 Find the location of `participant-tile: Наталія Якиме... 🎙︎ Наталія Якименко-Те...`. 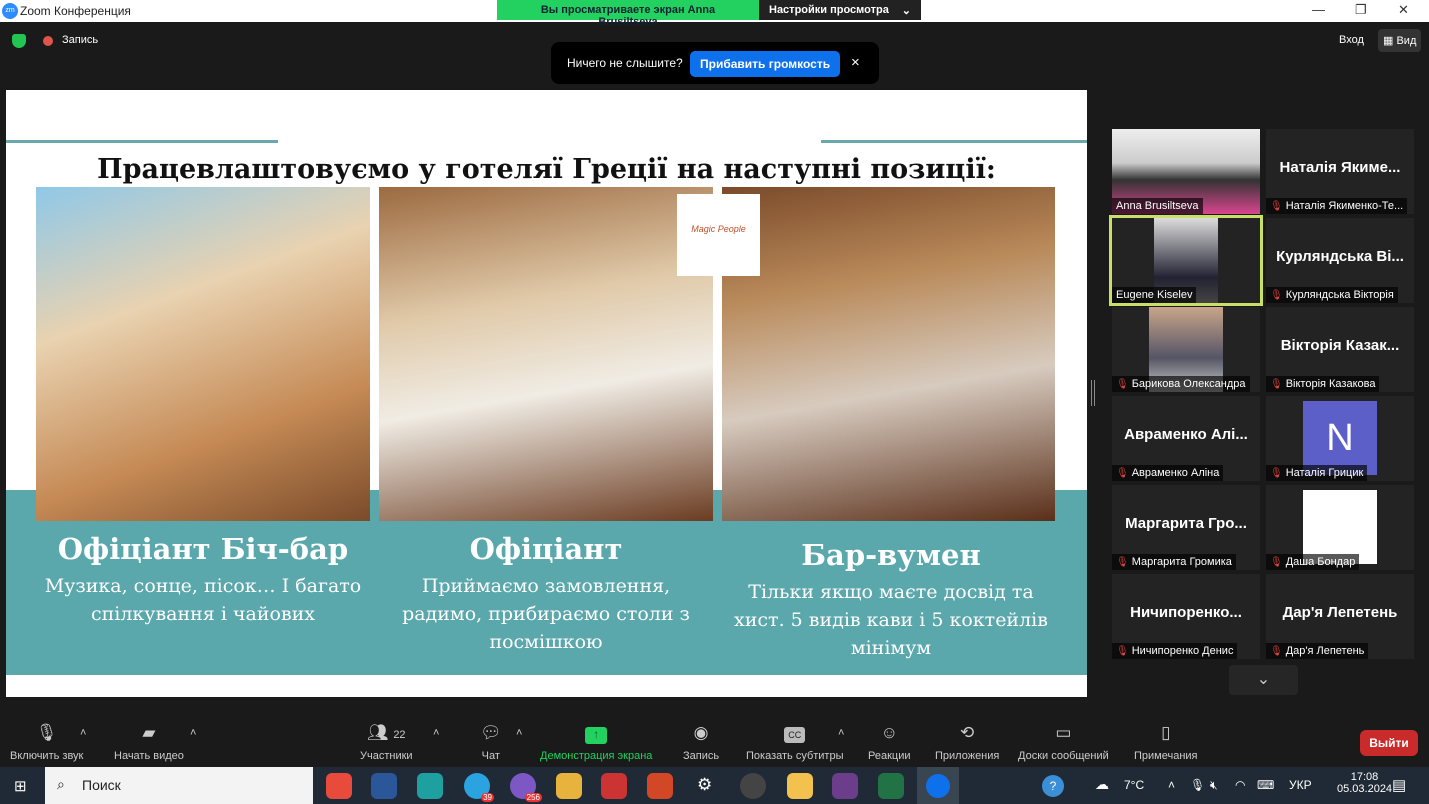

participant-tile: Наталія Якиме... 🎙︎ Наталія Якименко-Те... is located at coordinates (1340, 171).